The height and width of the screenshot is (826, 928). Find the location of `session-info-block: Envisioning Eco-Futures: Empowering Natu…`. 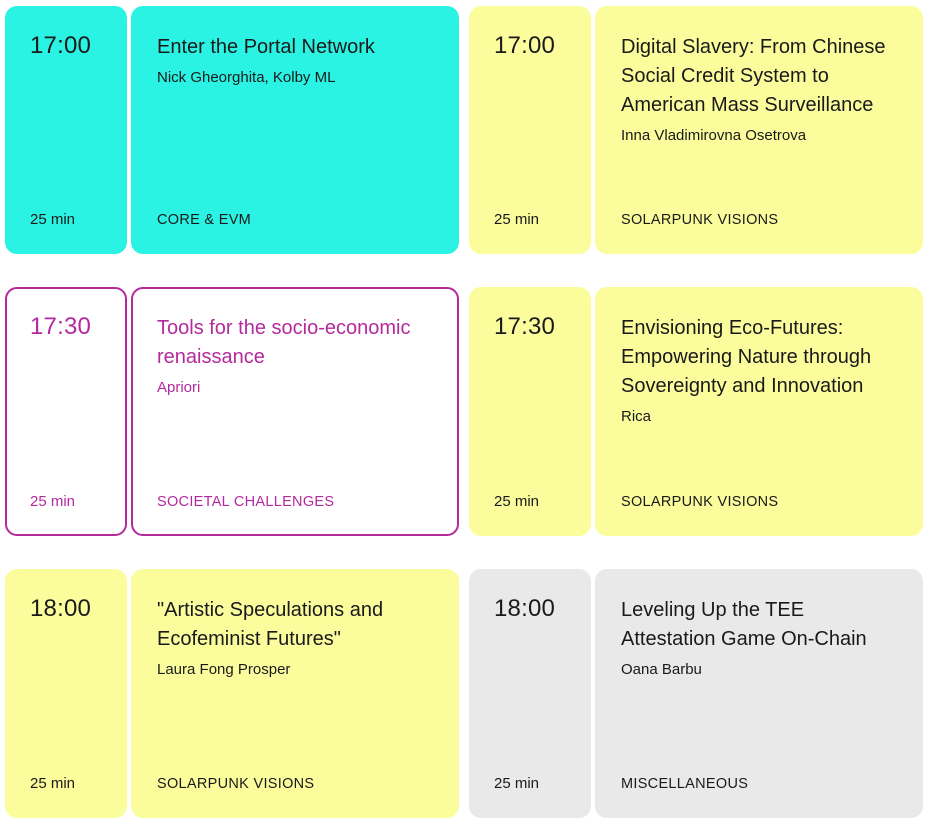

session-info-block: Envisioning Eco-Futures: Empowering Natu… is located at coordinates (759, 411).